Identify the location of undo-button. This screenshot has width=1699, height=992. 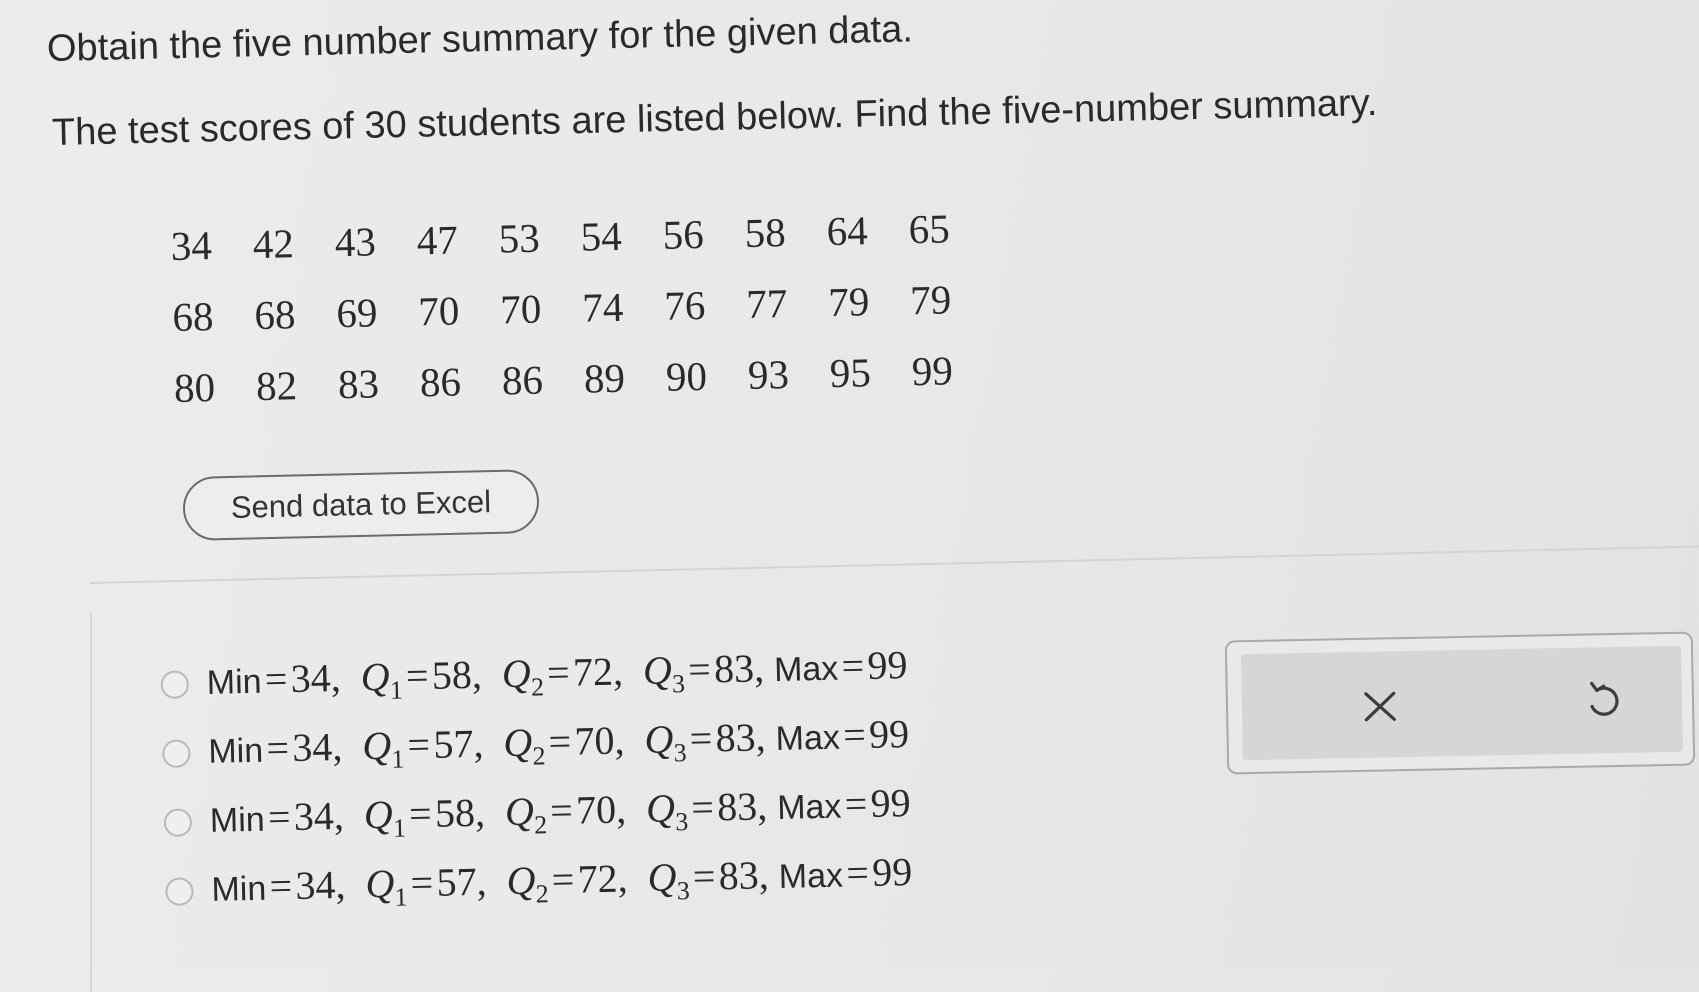
(1603, 701).